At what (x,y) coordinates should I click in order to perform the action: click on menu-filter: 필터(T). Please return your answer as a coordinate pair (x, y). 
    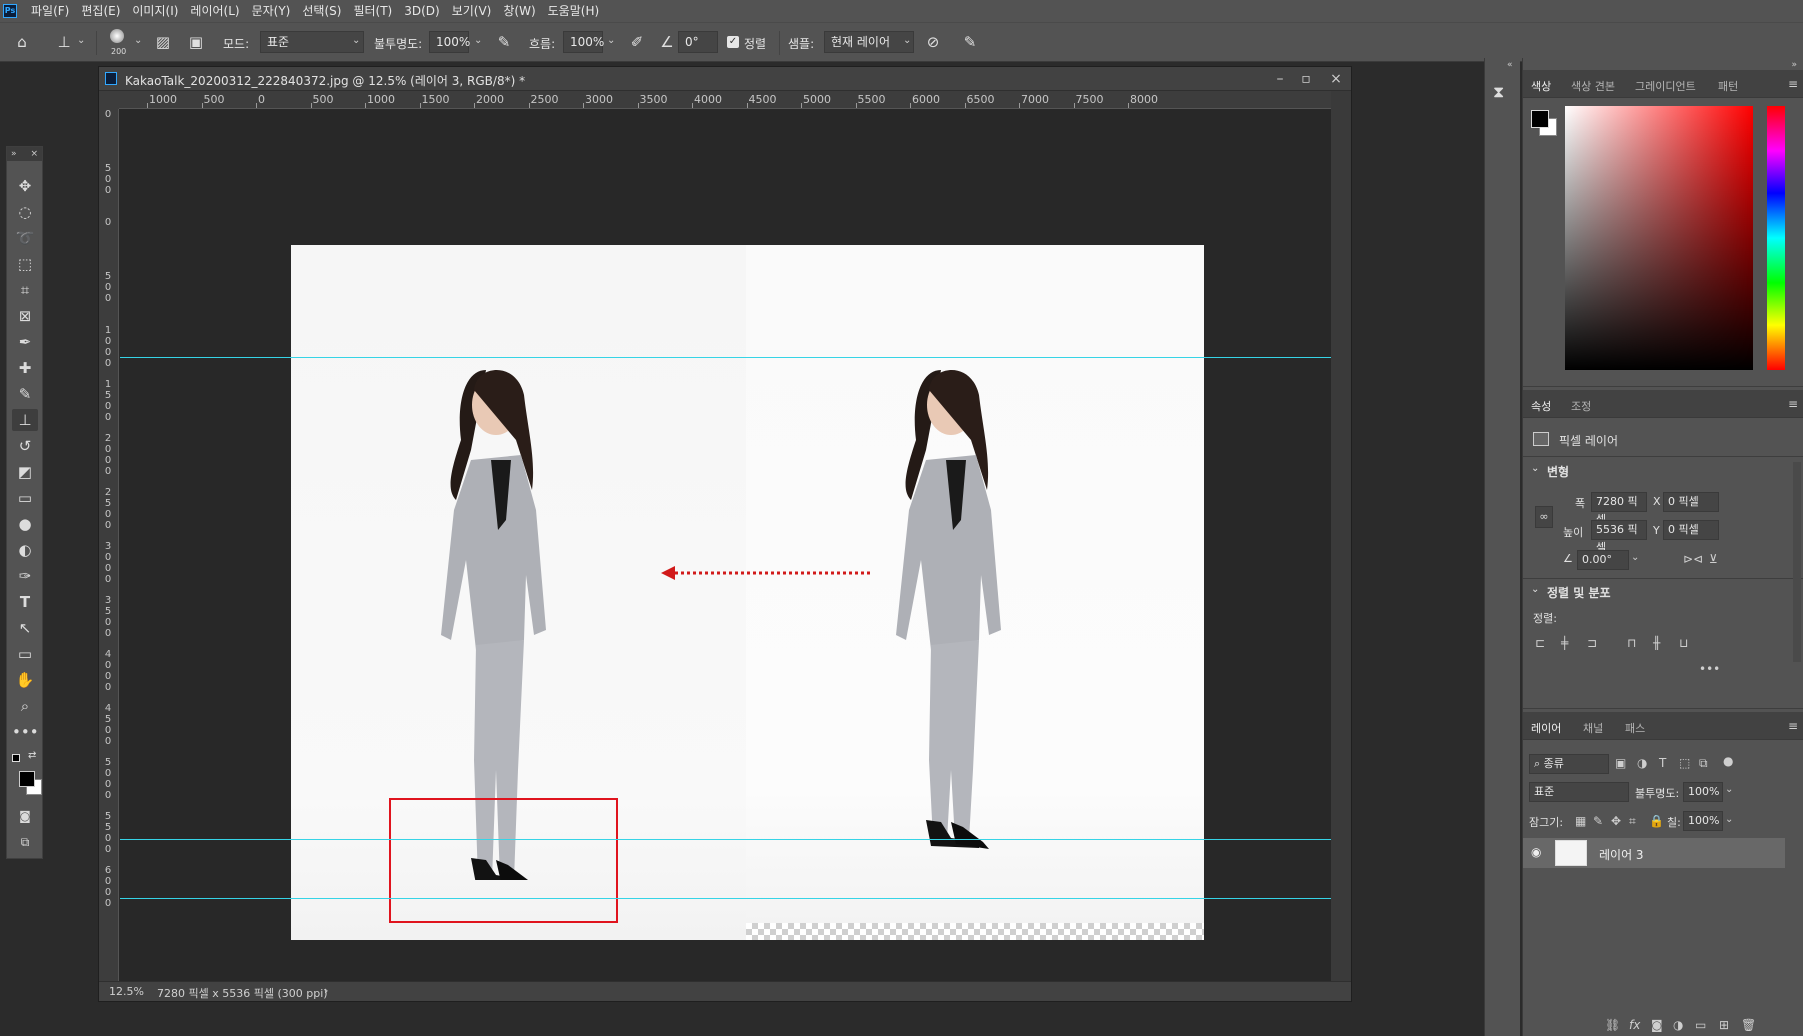
    Looking at the image, I should click on (372, 11).